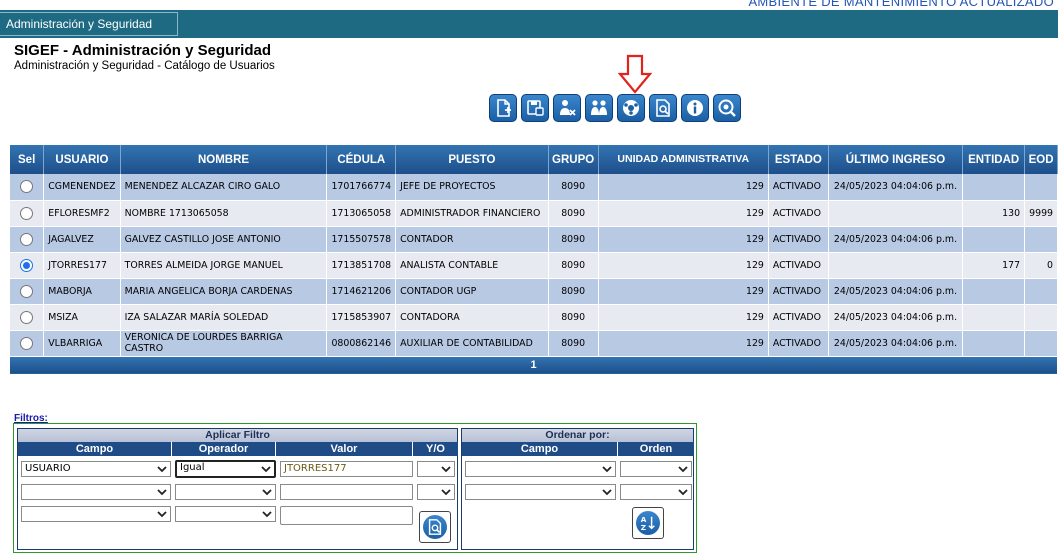 The width and height of the screenshot is (1058, 554). Describe the element at coordinates (27, 159) in the screenshot. I see `col-header-sel: Sel` at that location.